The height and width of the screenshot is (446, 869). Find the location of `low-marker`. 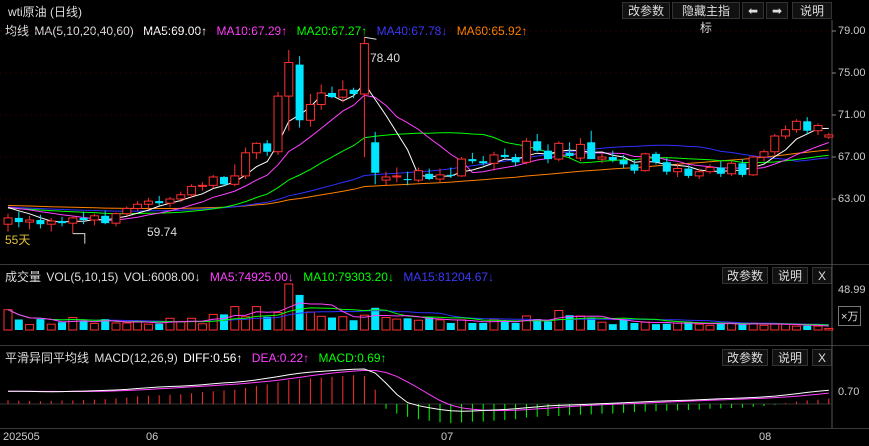

low-marker is located at coordinates (79, 238).